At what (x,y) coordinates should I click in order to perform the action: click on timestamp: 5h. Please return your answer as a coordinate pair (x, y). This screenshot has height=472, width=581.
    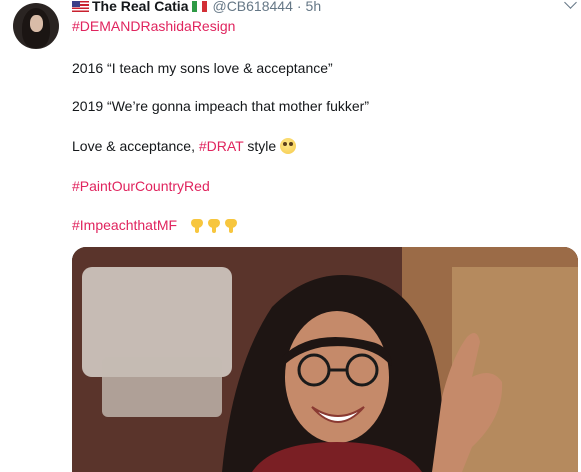
    Looking at the image, I should click on (314, 7).